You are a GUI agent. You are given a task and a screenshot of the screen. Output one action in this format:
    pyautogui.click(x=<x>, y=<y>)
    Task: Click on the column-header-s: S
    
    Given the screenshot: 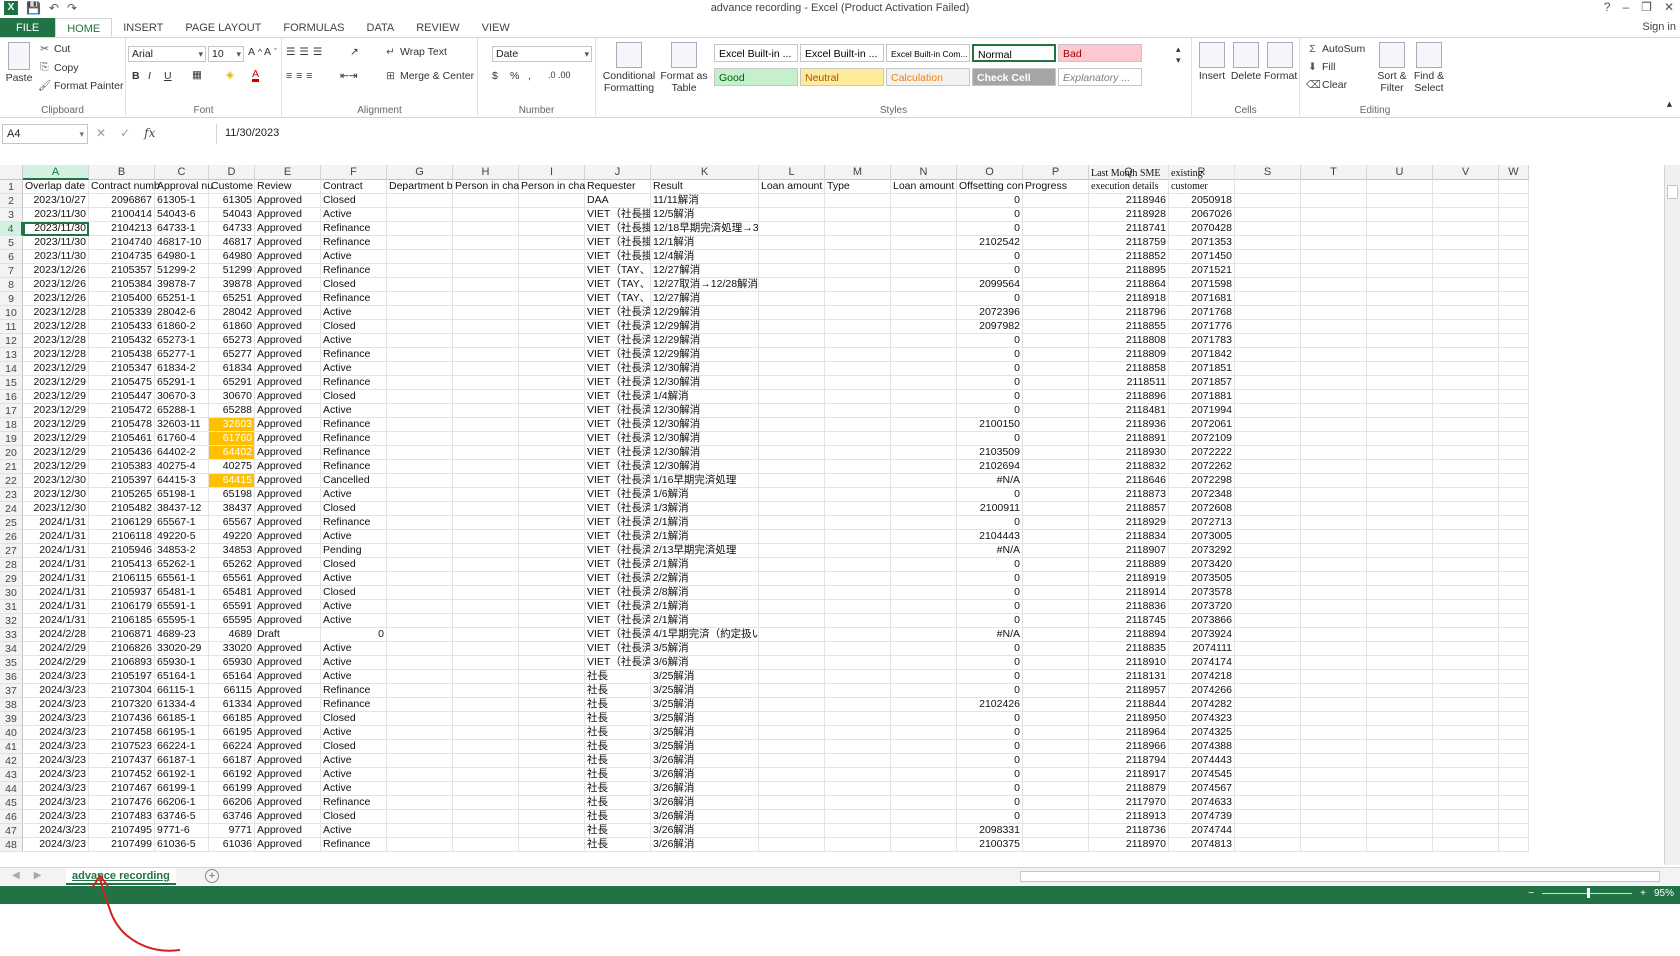 What is the action you would take?
    pyautogui.click(x=1268, y=172)
    